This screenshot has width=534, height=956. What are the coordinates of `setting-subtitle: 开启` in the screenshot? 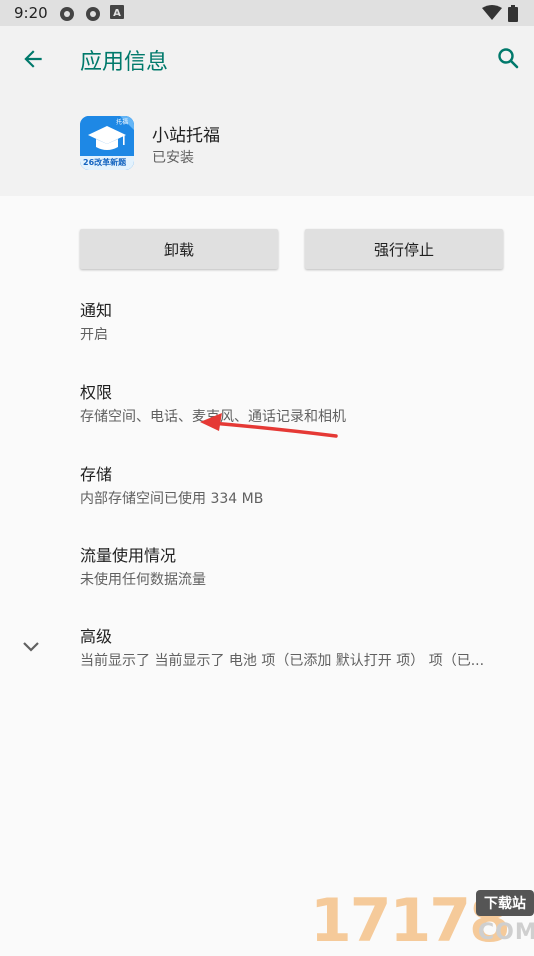 It's located at (94, 335).